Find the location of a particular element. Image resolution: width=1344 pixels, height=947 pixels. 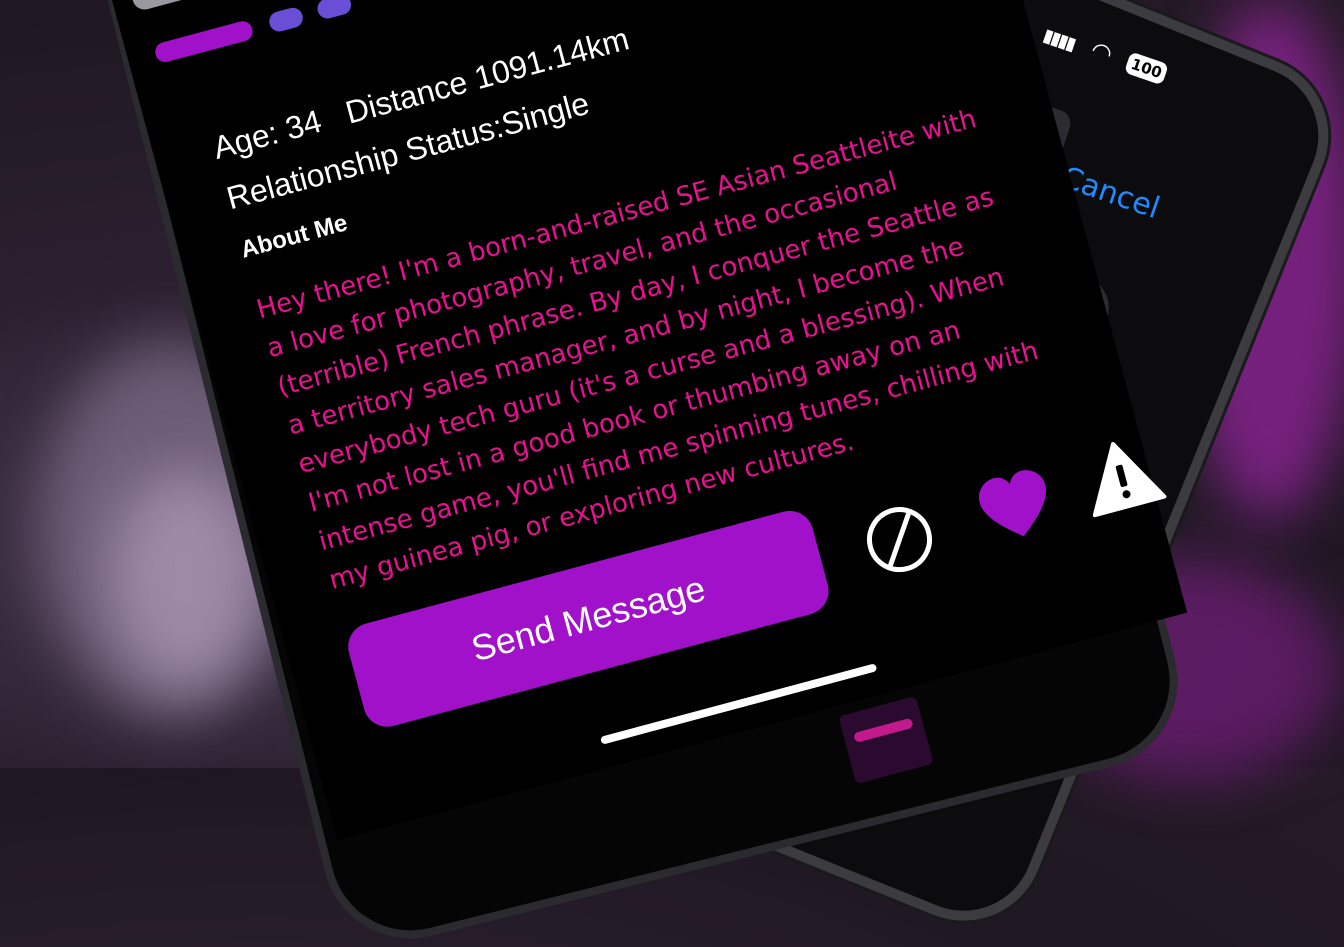

age-value: Age: 34 is located at coordinates (267, 134).